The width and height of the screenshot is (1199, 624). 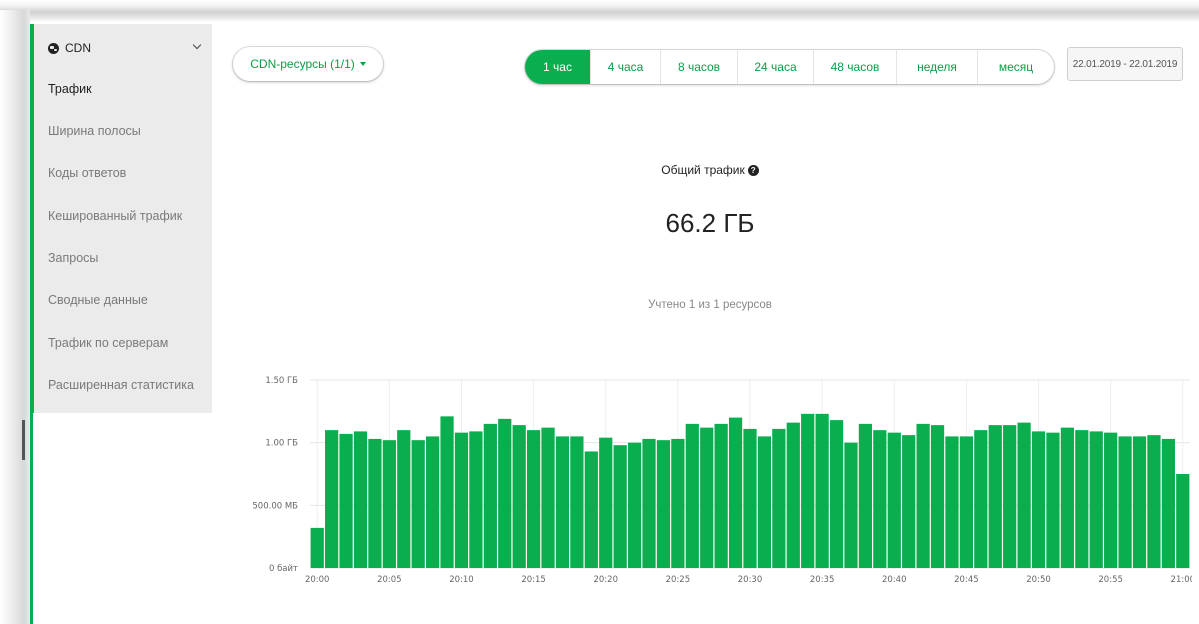 I want to click on sidebar-section-title: CDN, so click(x=78, y=48).